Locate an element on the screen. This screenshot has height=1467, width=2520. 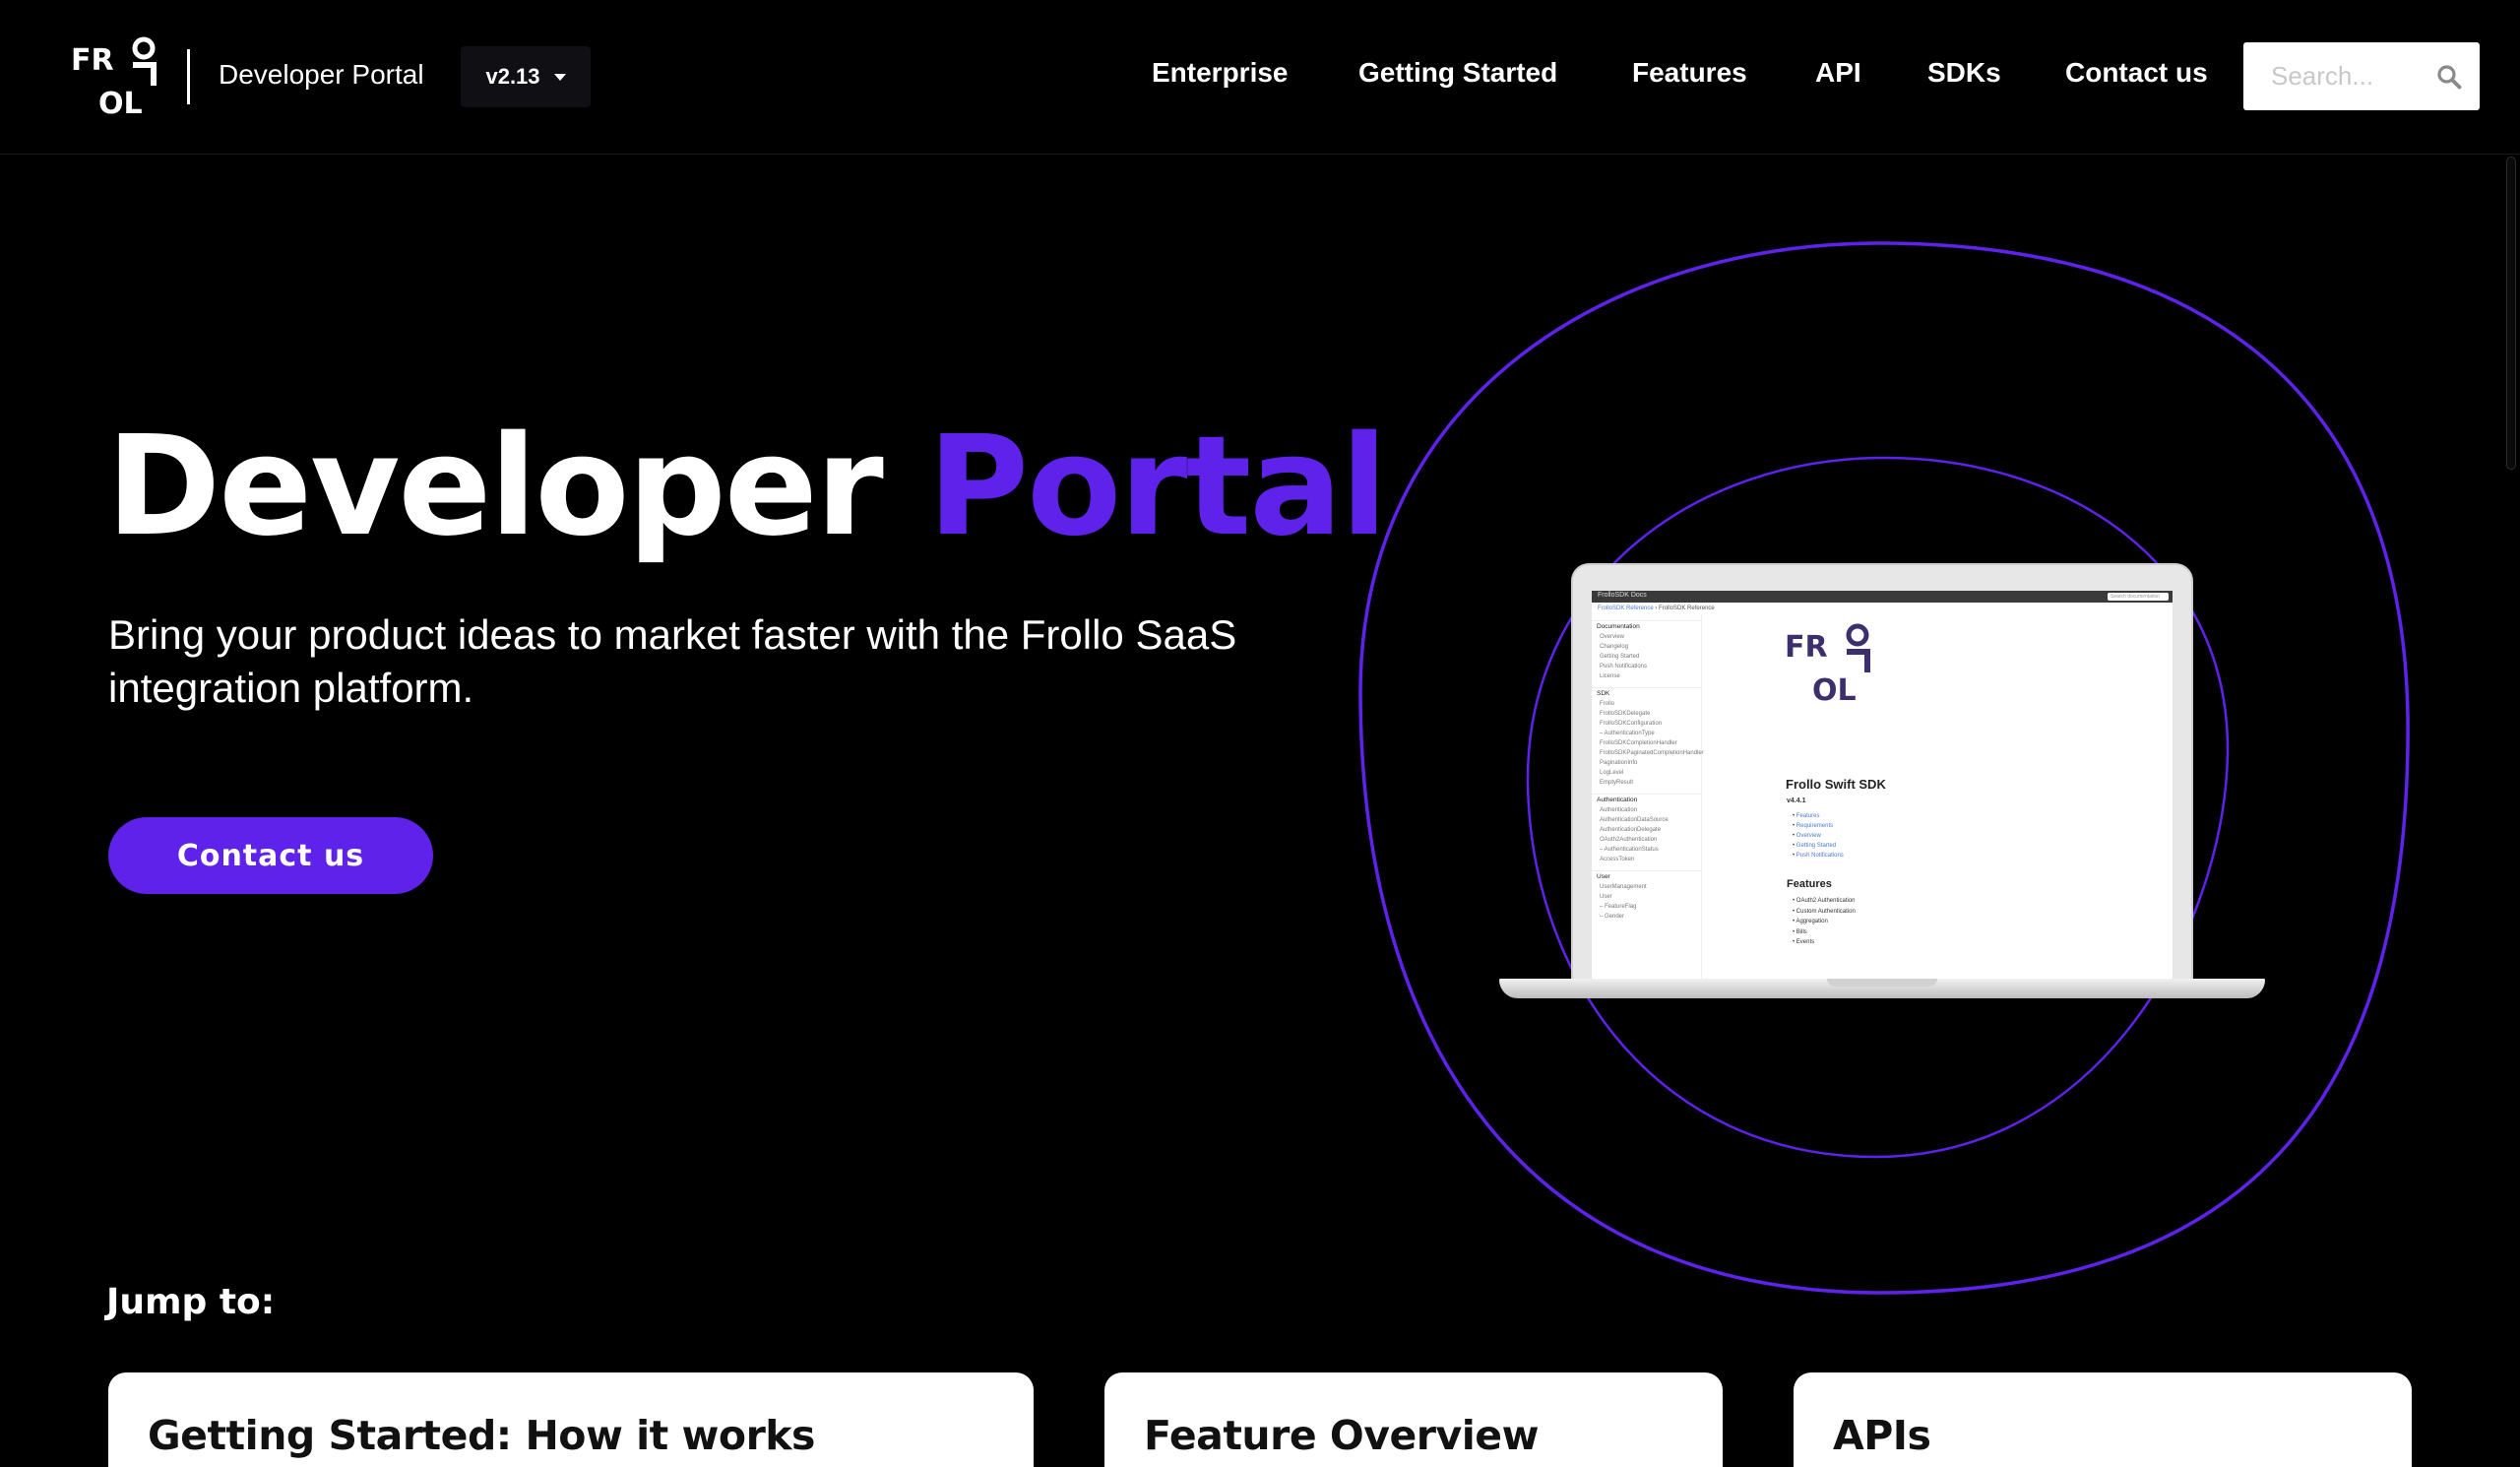
jump-to-heading: Jump to: is located at coordinates (191, 1302).